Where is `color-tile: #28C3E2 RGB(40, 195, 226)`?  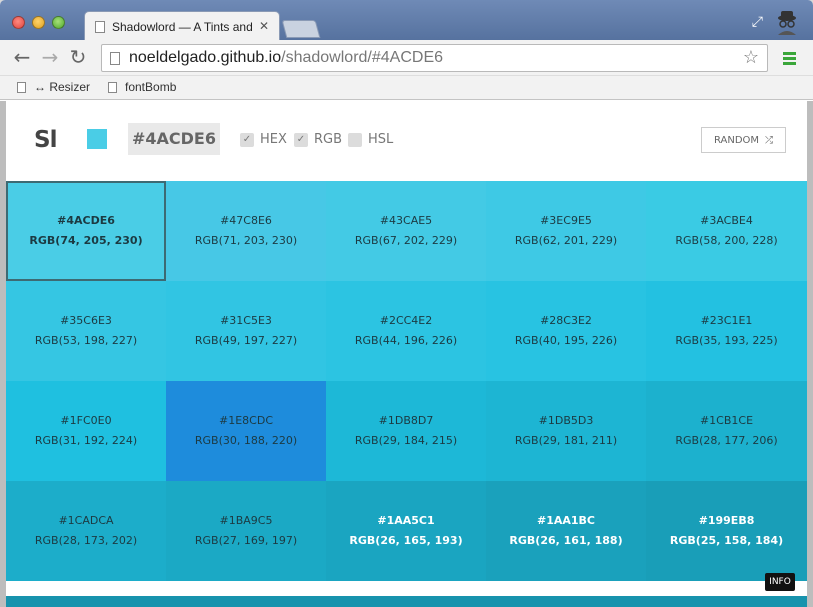 color-tile: #28C3E2 RGB(40, 195, 226) is located at coordinates (566, 331).